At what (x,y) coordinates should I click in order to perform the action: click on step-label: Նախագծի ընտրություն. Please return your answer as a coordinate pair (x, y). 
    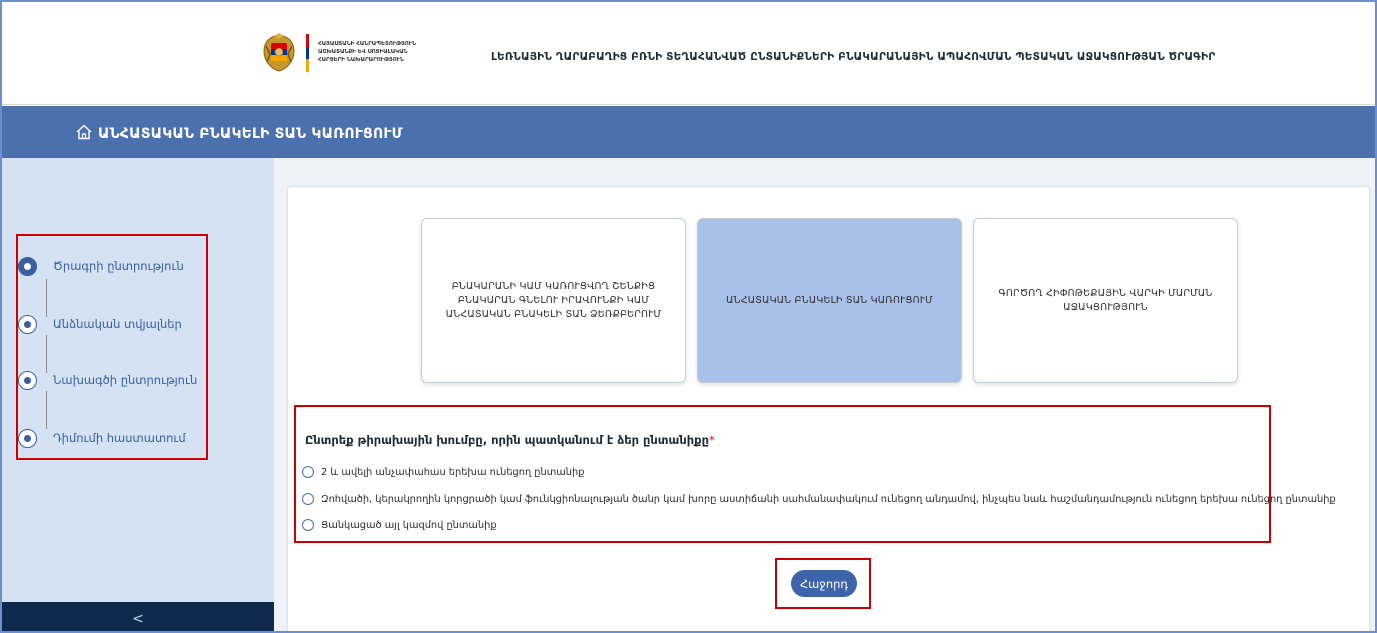
    Looking at the image, I should click on (125, 380).